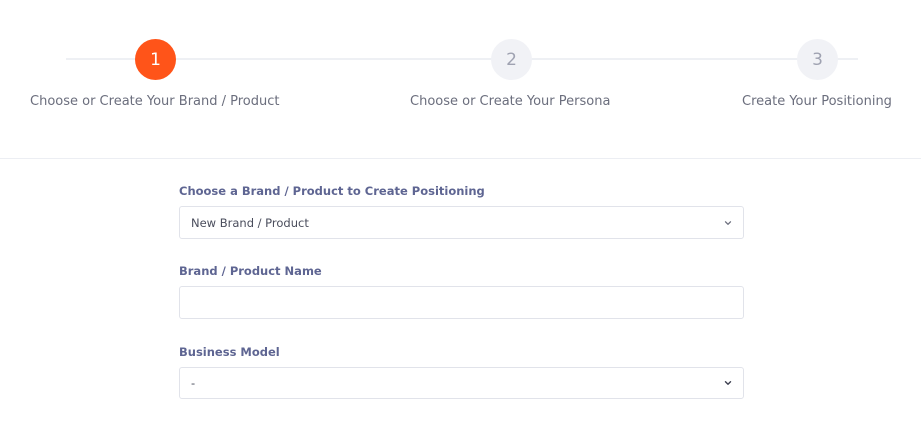 The height and width of the screenshot is (433, 921). What do you see at coordinates (817, 102) in the screenshot?
I see `step-3-label: Create Your Positioning` at bounding box center [817, 102].